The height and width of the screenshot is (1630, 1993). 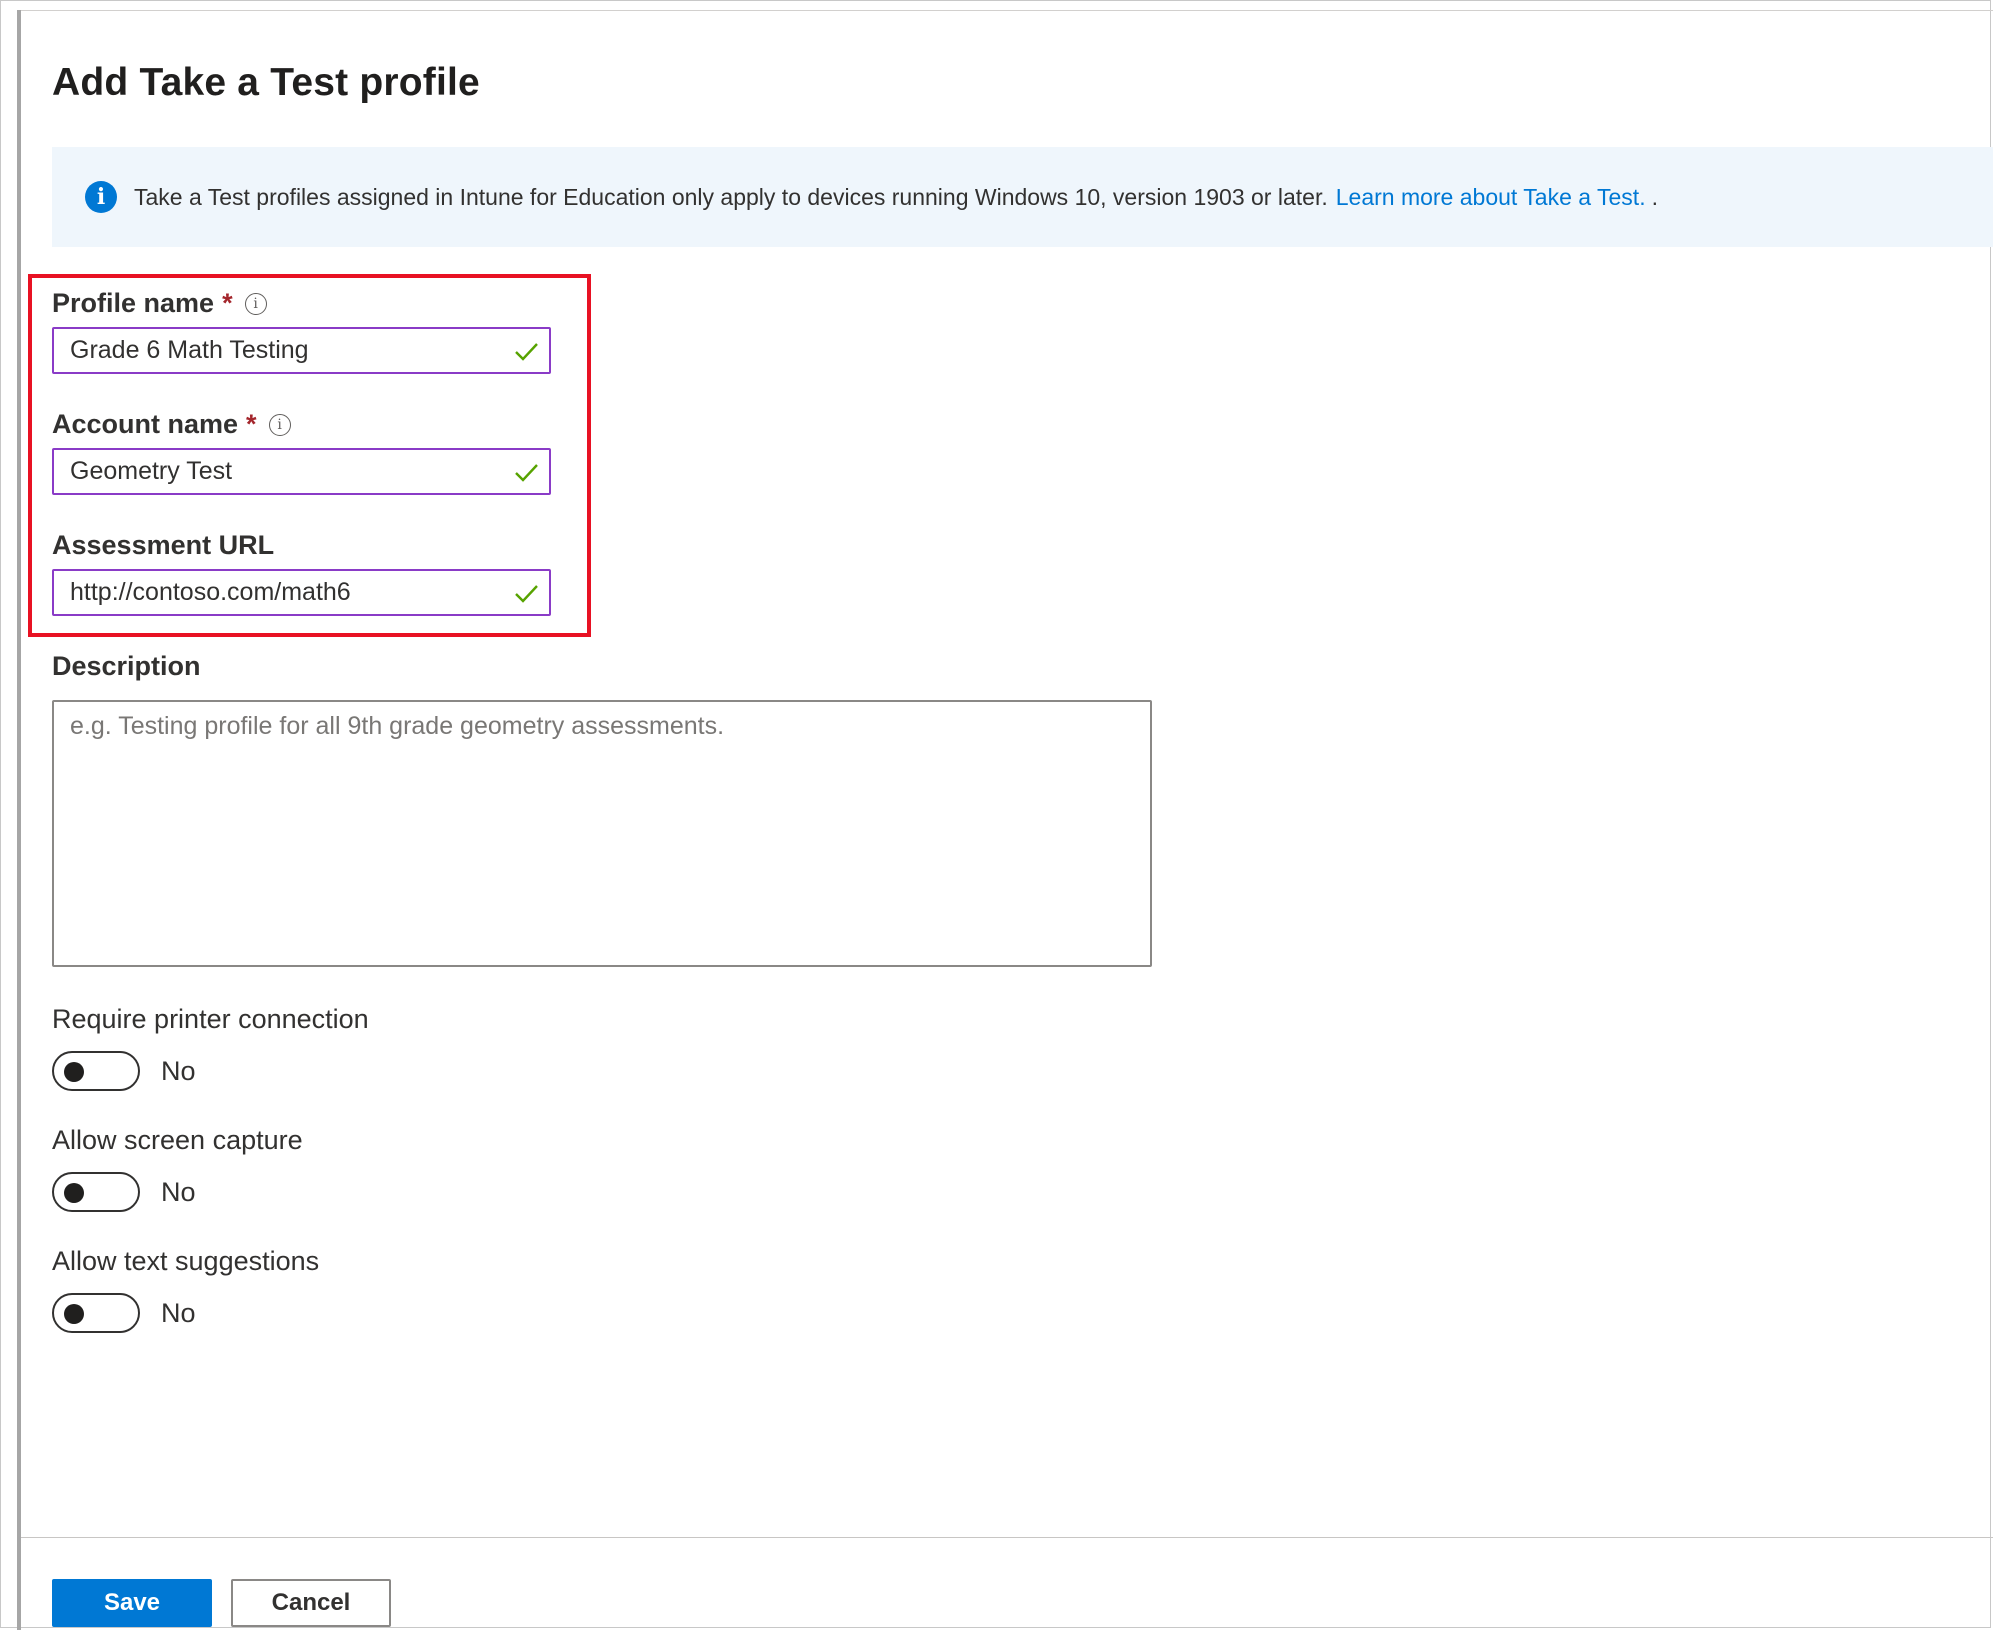 What do you see at coordinates (96, 1313) in the screenshot?
I see `allow-text-suggestions-toggle` at bounding box center [96, 1313].